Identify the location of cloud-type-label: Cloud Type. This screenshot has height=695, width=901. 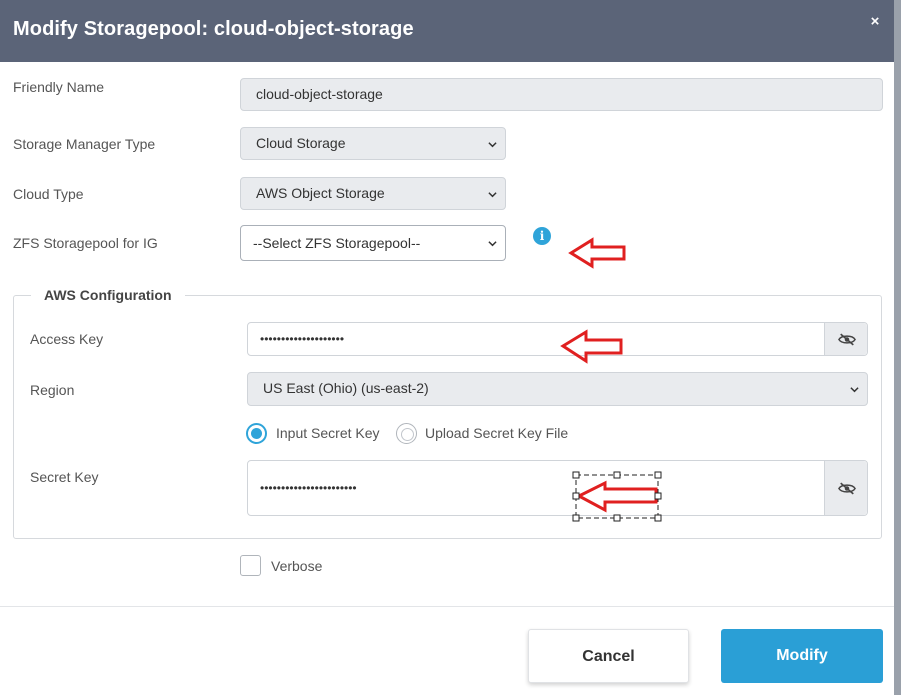
(48, 194).